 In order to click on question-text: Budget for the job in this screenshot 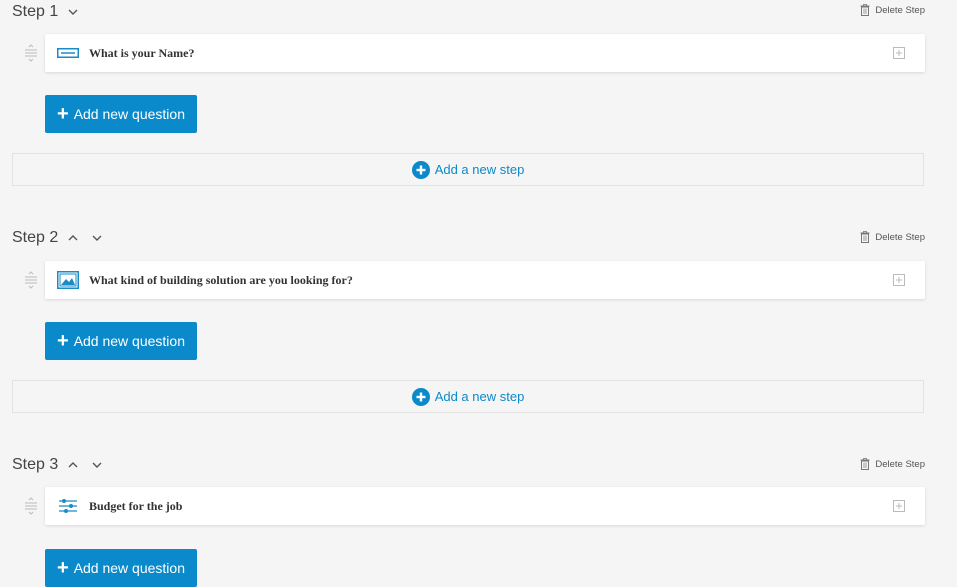, I will do `click(136, 505)`.